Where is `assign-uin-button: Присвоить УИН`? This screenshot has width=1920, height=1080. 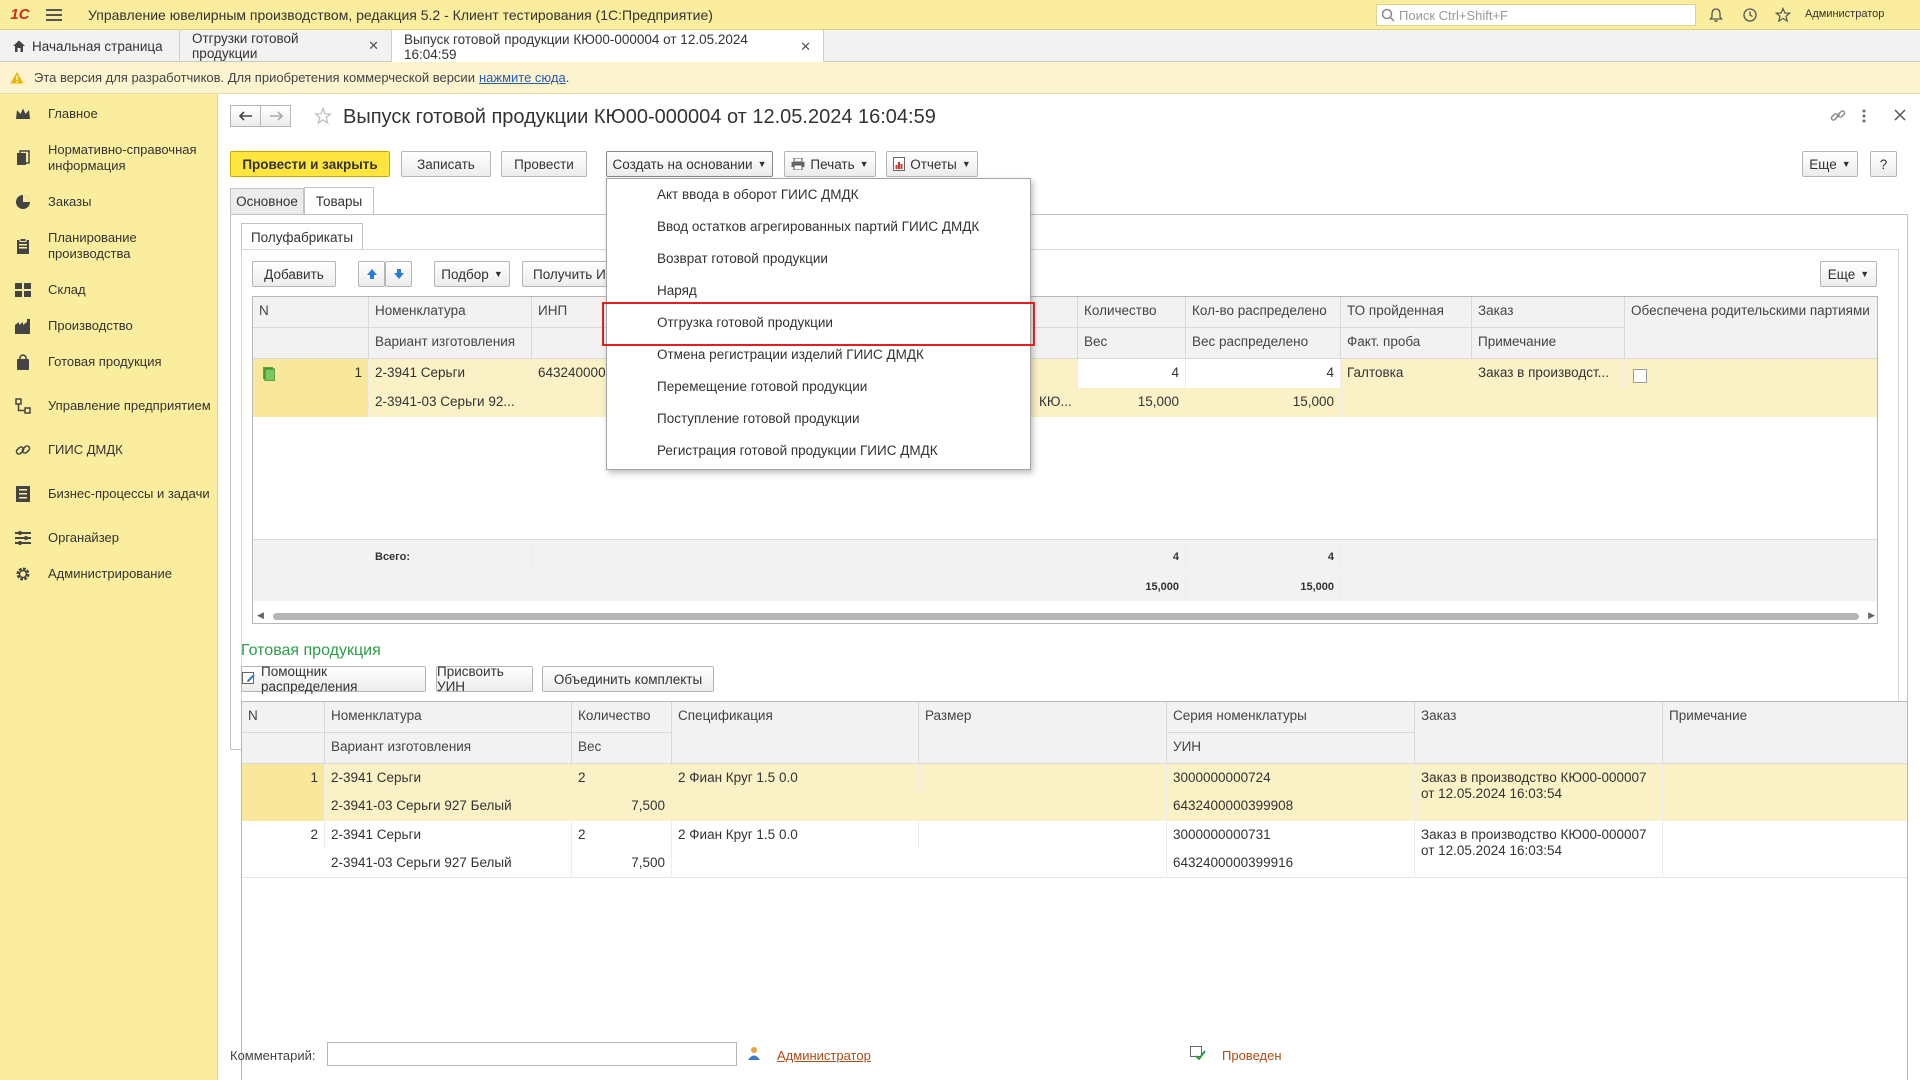
assign-uin-button: Присвоить УИН is located at coordinates (484, 679).